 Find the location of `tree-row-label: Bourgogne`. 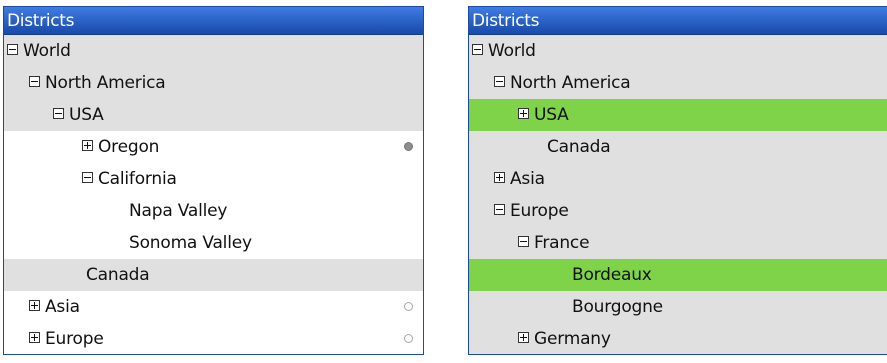

tree-row-label: Bourgogne is located at coordinates (617, 307).